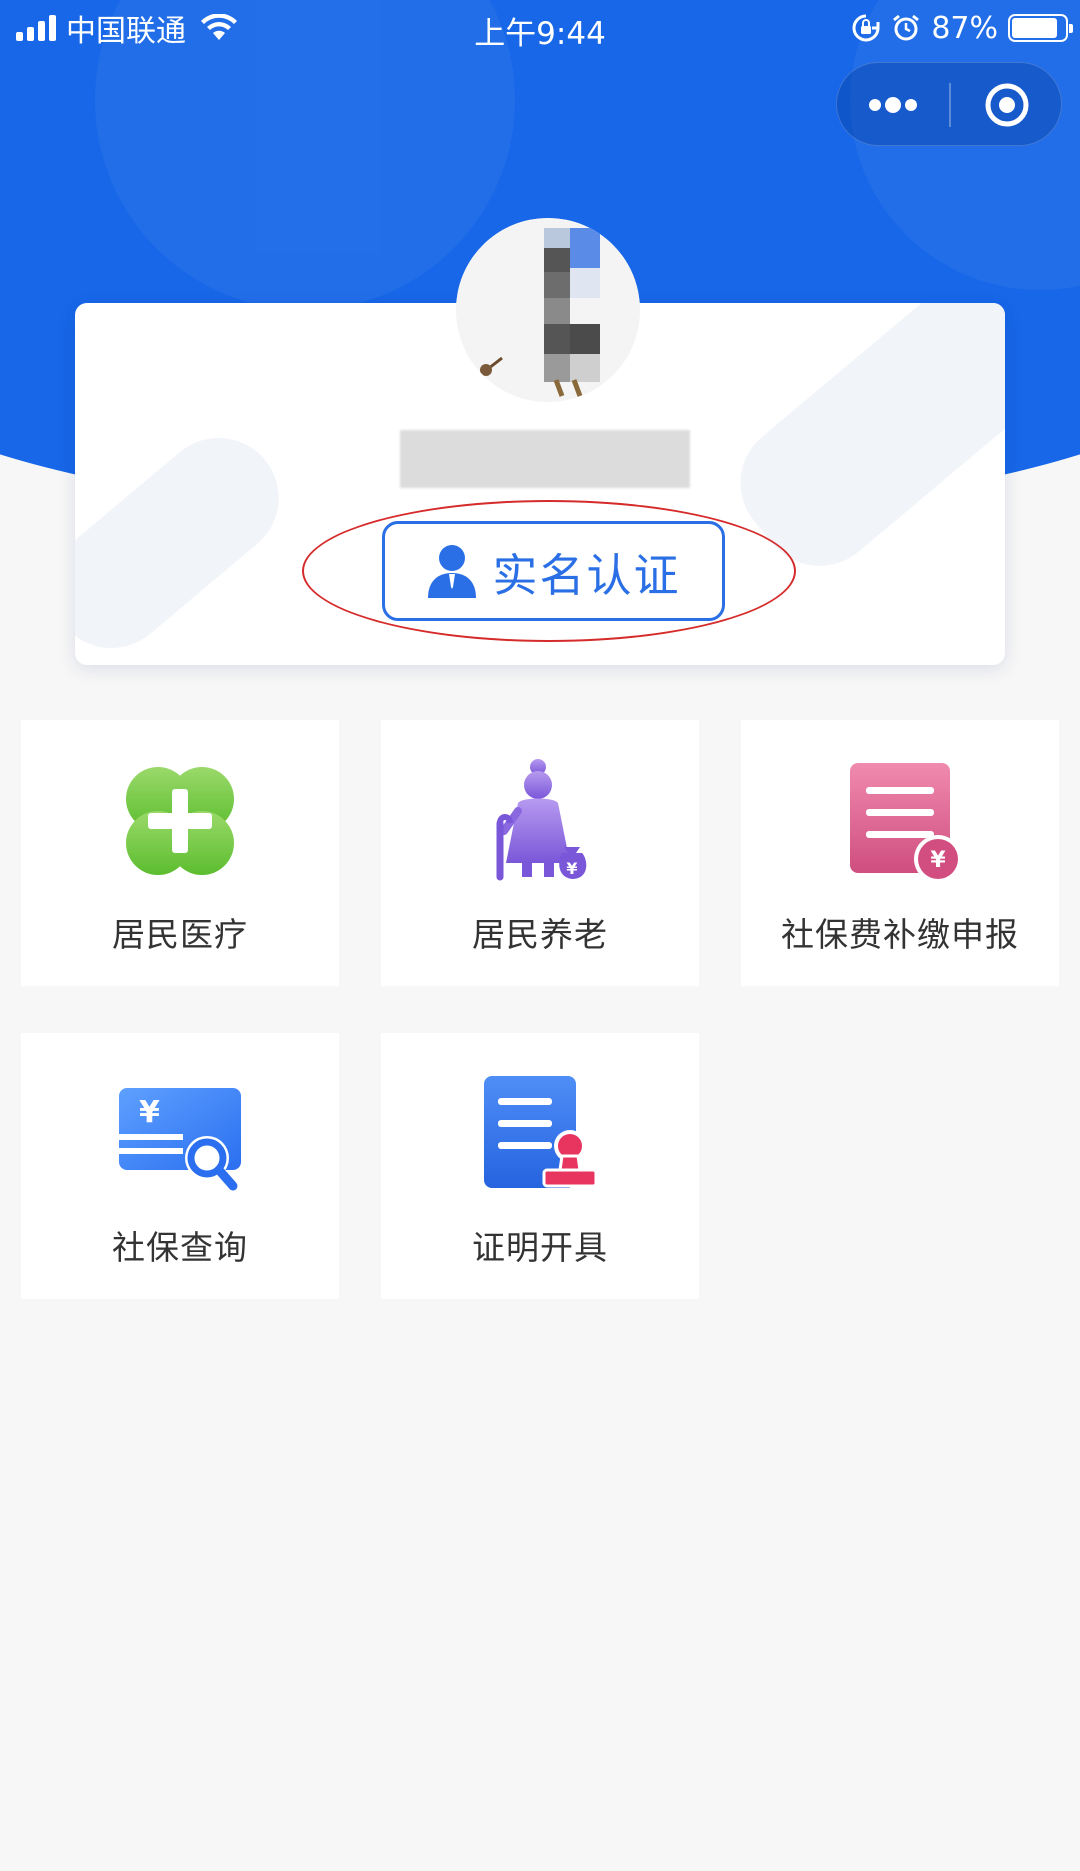 The width and height of the screenshot is (1080, 1871). I want to click on battery-icon, so click(1040, 28).